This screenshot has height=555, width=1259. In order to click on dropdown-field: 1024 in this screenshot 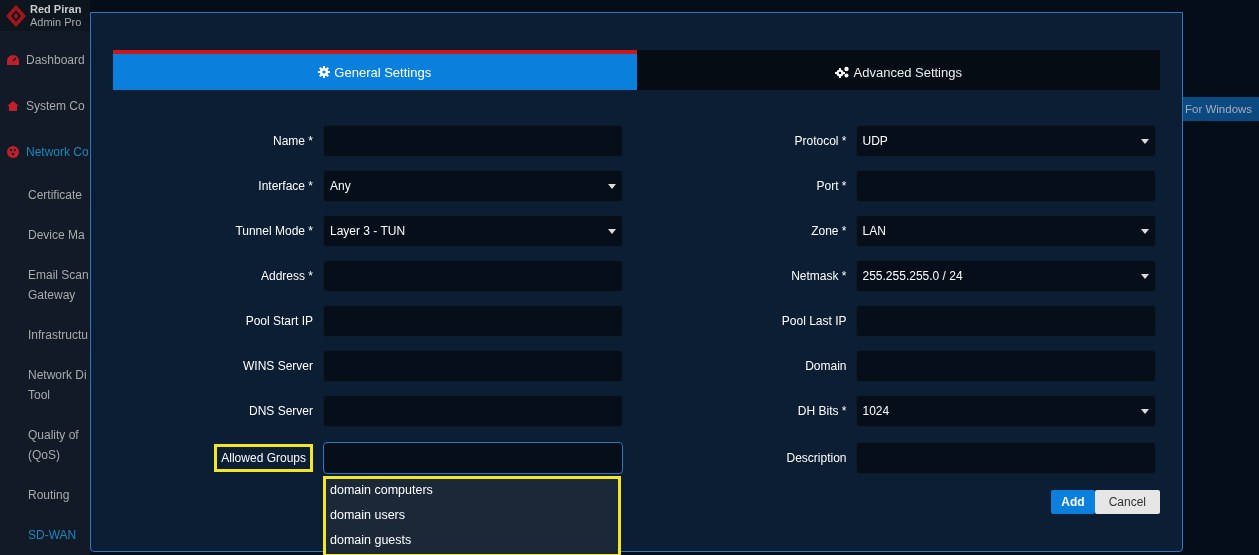, I will do `click(1005, 411)`.